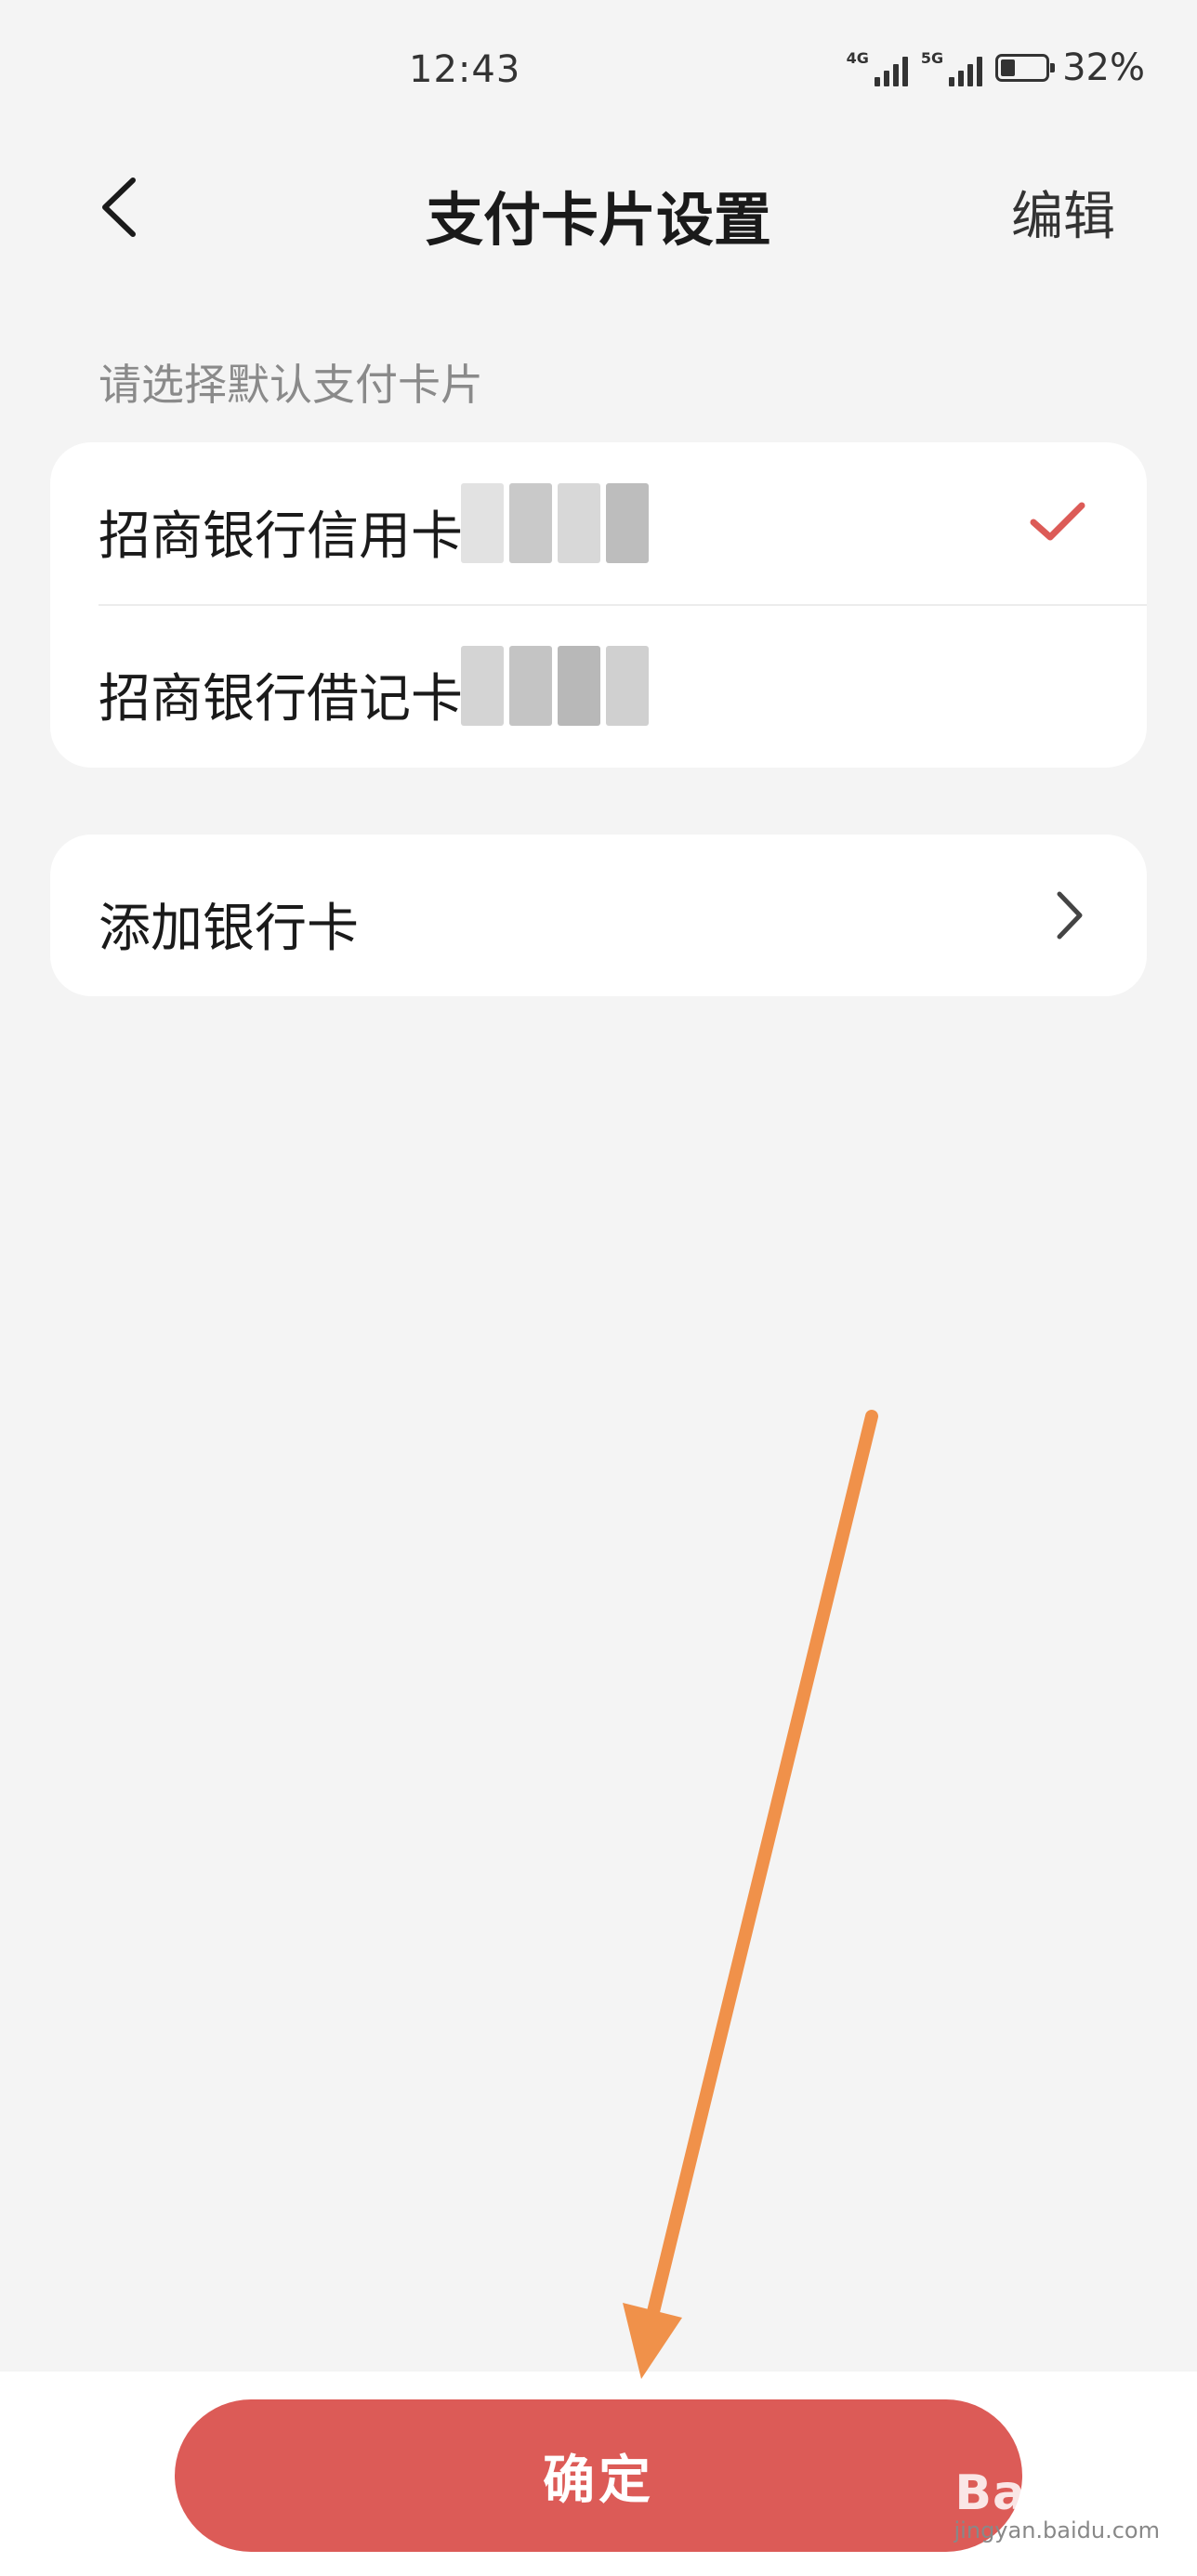 The image size is (1197, 2576). I want to click on watermark-logo: Bai 经验, so click(1057, 2493).